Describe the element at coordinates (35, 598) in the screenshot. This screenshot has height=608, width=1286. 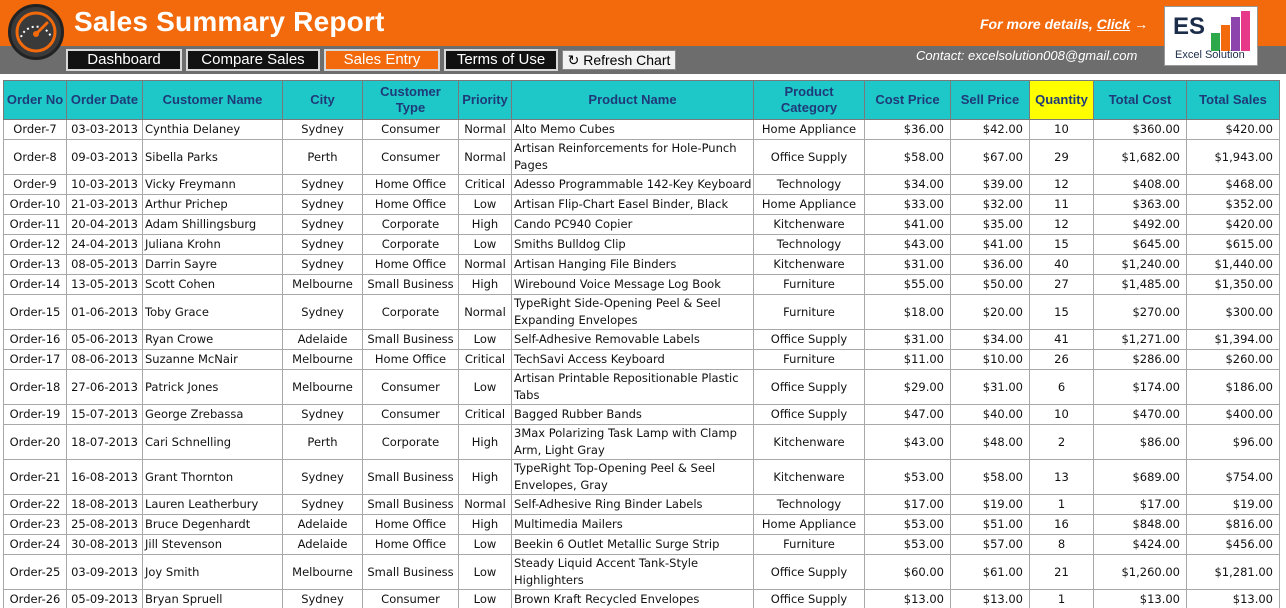
I see `cell-order-no: Order-26` at that location.